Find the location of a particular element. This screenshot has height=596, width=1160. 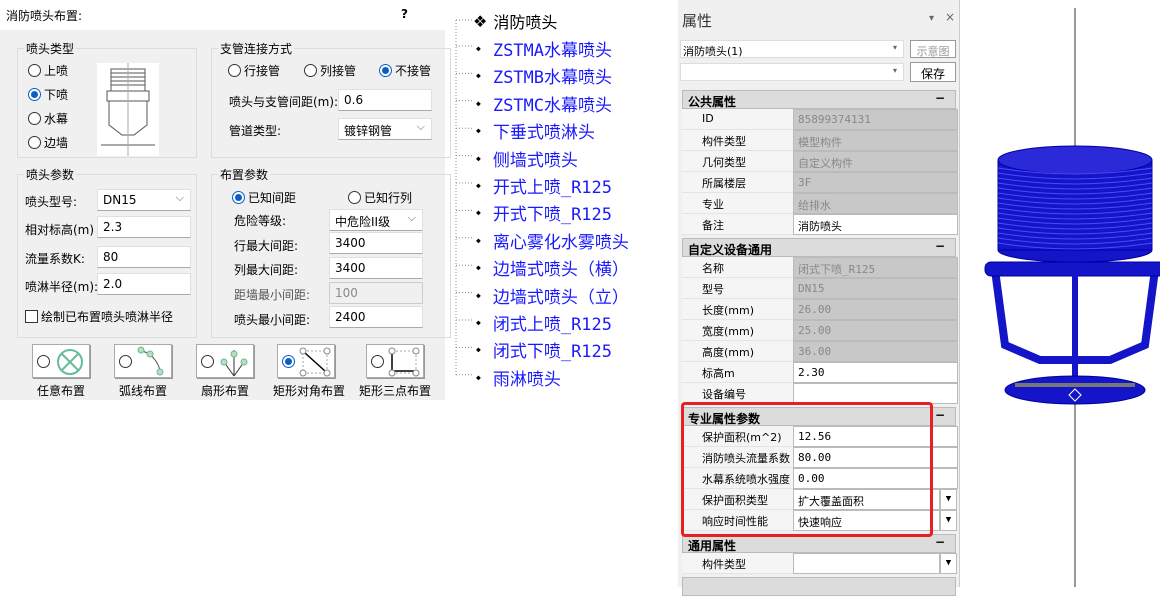

property-row: 构件类型 ▼ is located at coordinates (820, 563).